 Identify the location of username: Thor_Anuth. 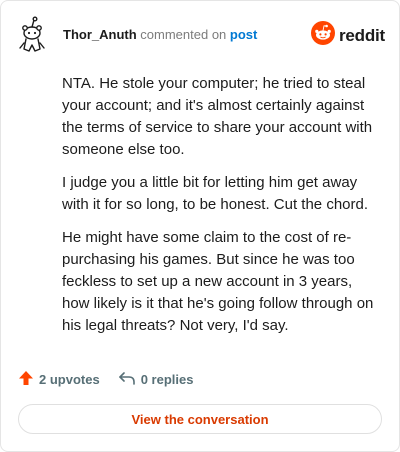
(100, 34).